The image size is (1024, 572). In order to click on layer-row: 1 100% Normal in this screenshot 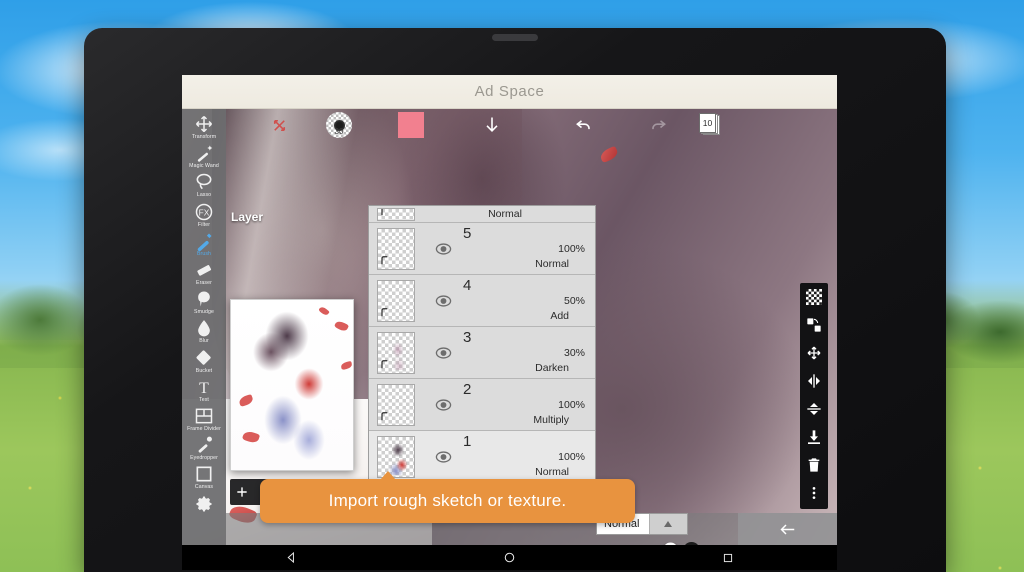, I will do `click(482, 457)`.